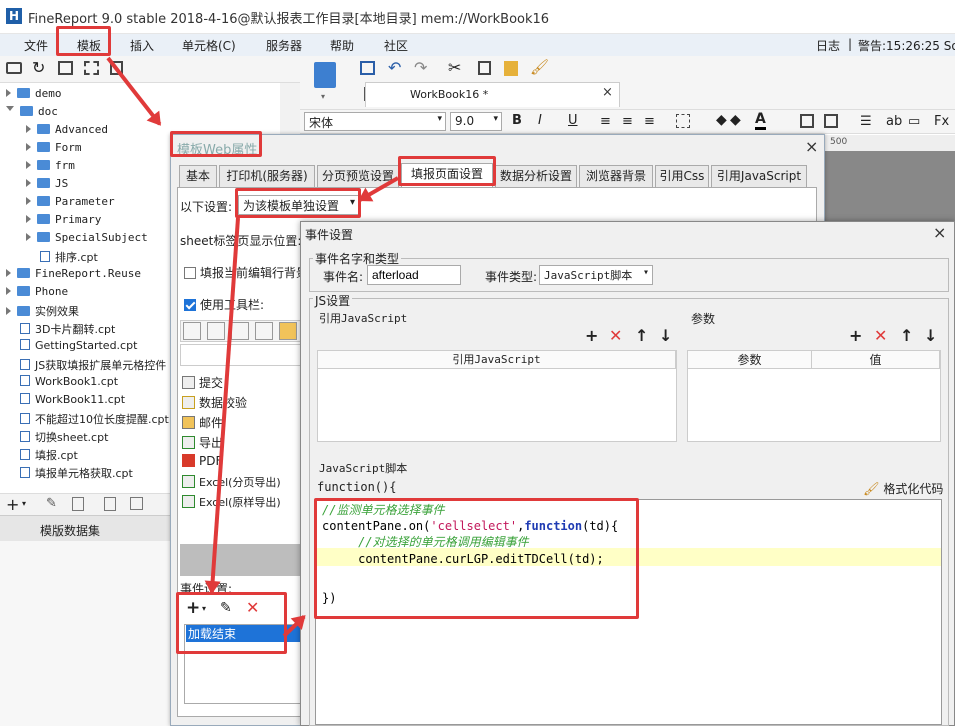 The height and width of the screenshot is (726, 955). What do you see at coordinates (831, 121) in the screenshot?
I see `merge-icon` at bounding box center [831, 121].